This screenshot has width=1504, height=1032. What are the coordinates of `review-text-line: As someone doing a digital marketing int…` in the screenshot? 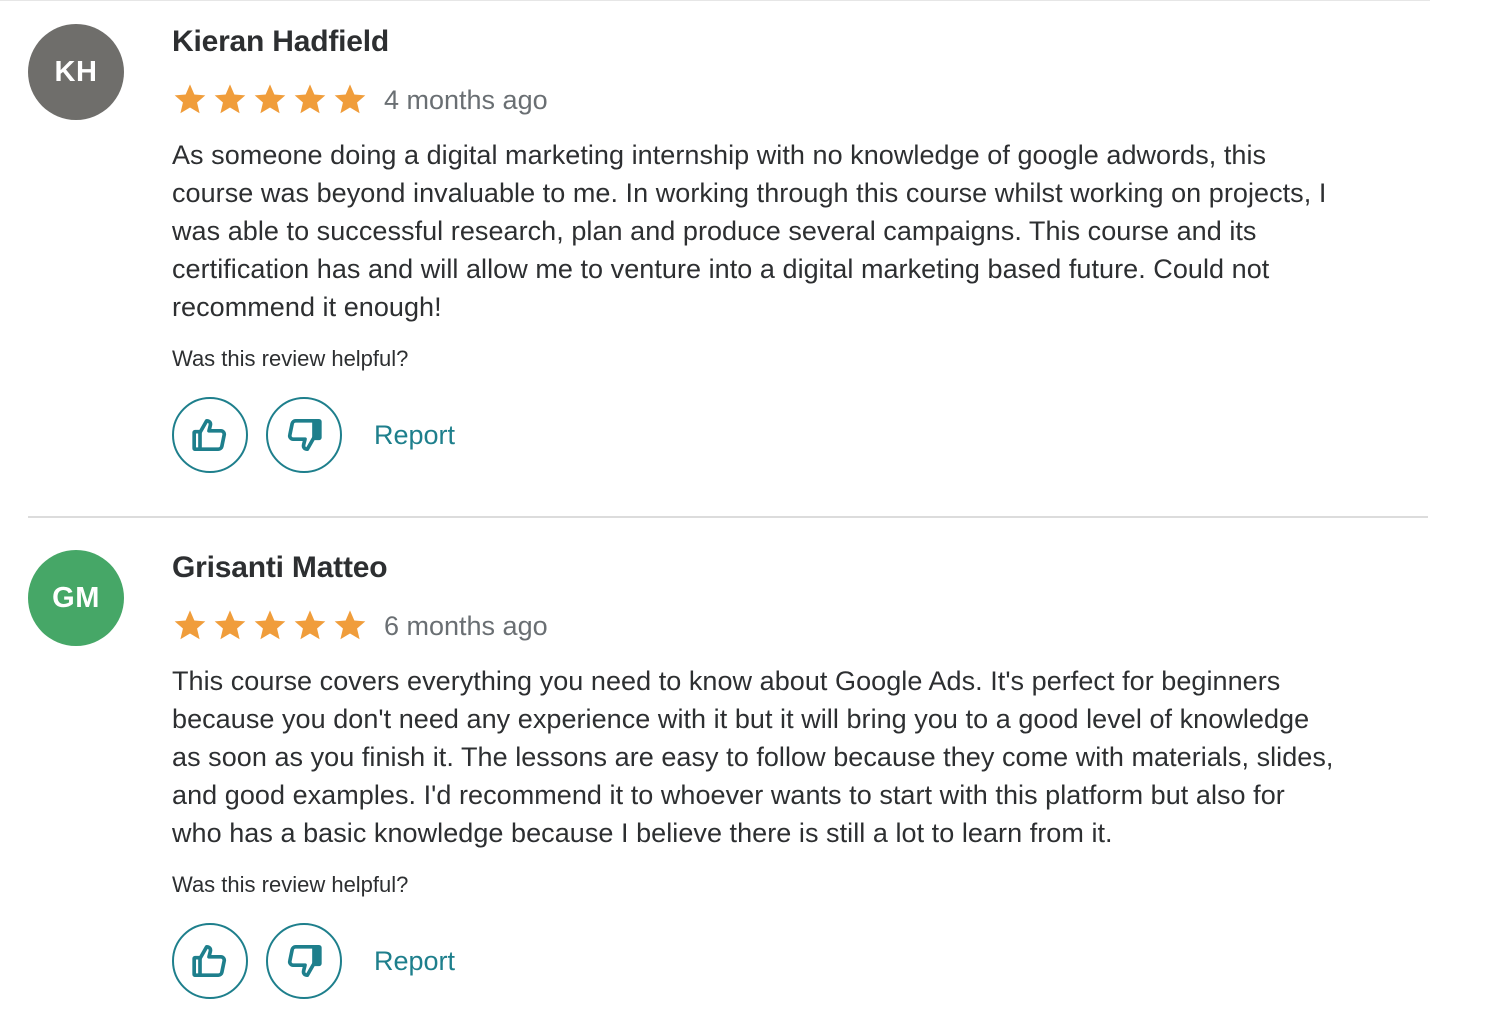 It's located at (719, 155).